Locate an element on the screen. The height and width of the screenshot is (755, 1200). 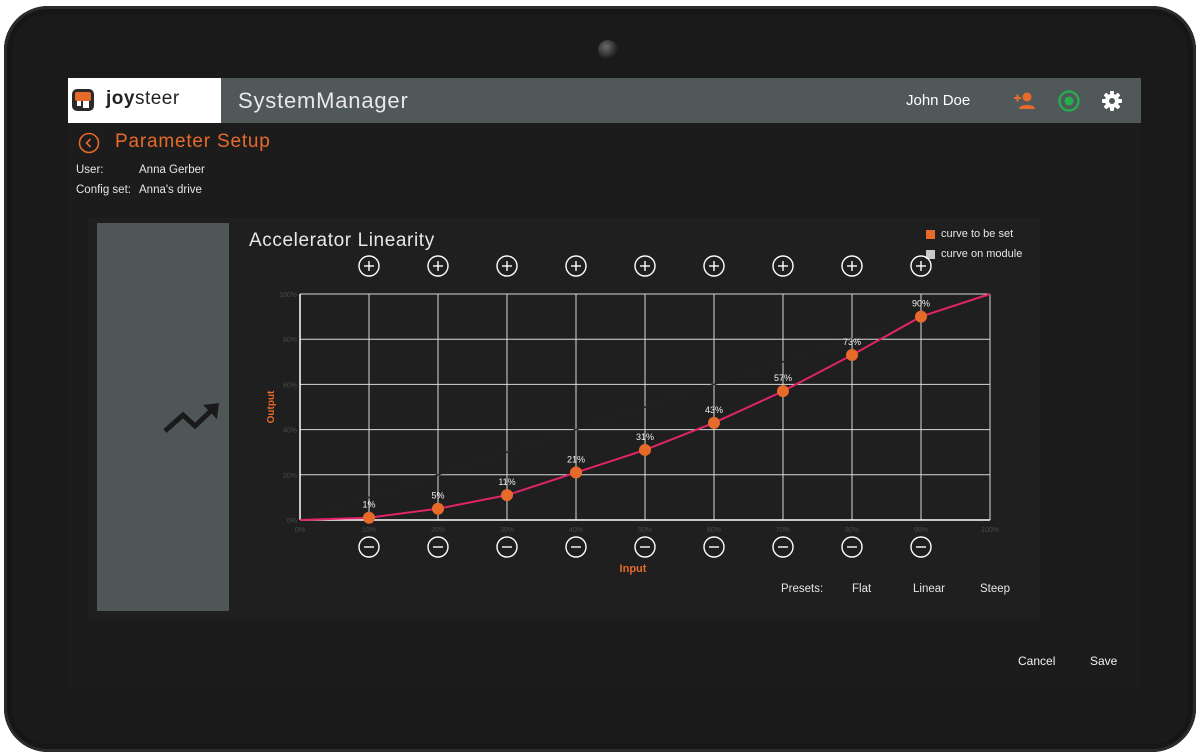
point-value-label: 5% is located at coordinates (437, 496).